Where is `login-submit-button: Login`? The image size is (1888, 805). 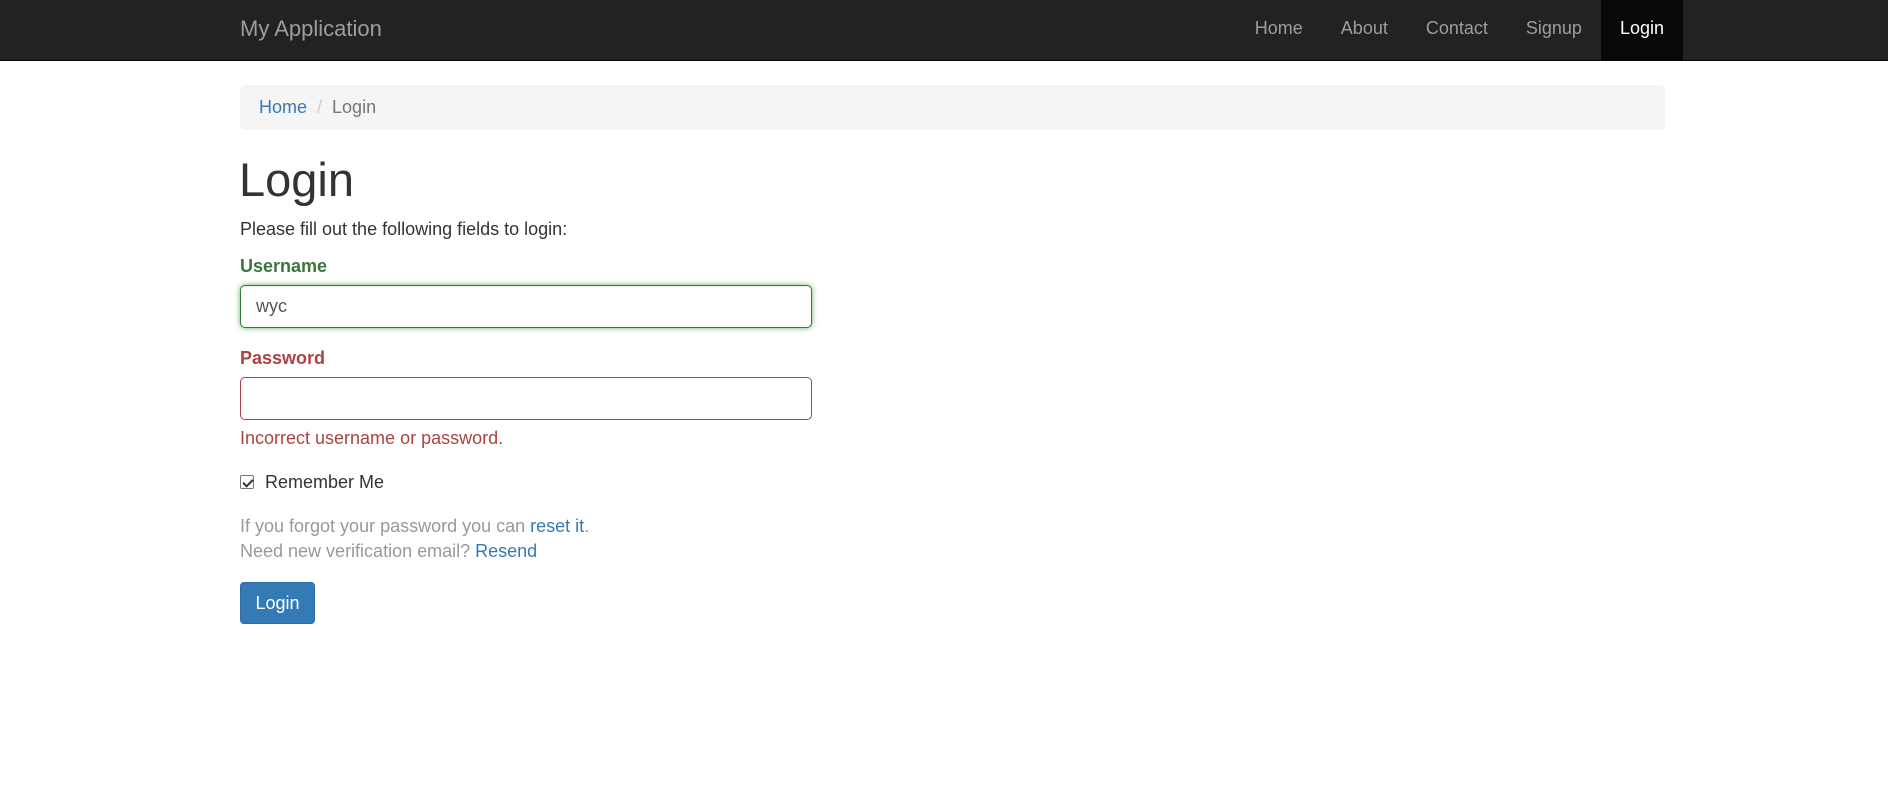 login-submit-button: Login is located at coordinates (277, 603).